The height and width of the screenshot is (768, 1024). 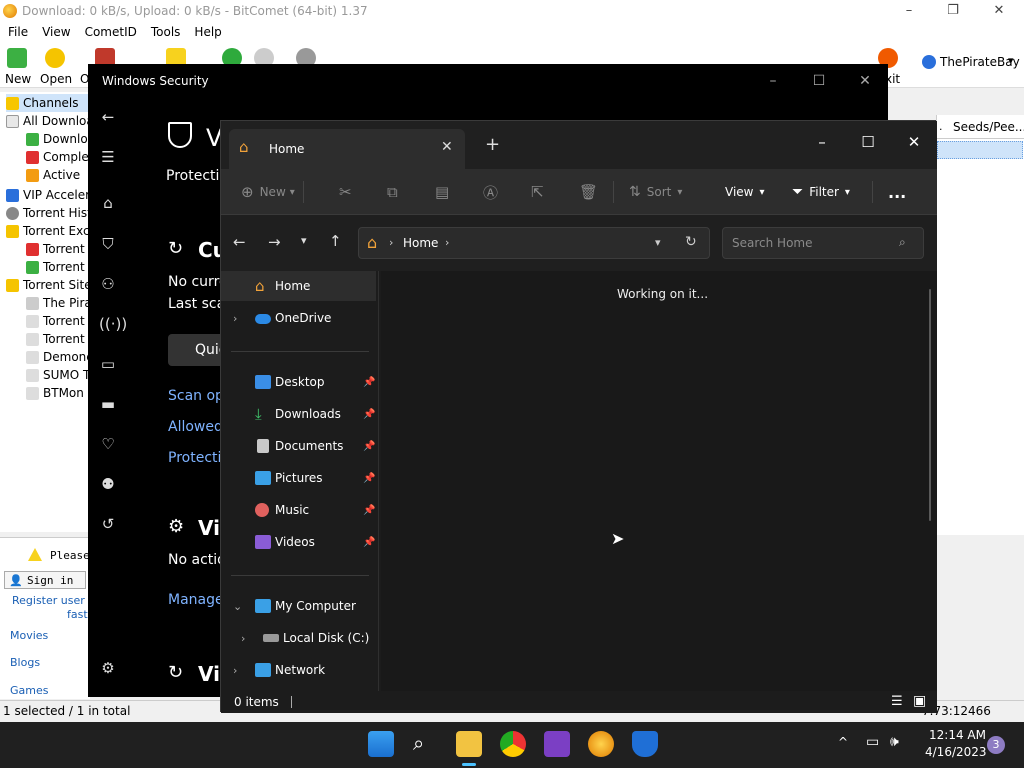 I want to click on tree-active: Active, so click(x=53, y=175).